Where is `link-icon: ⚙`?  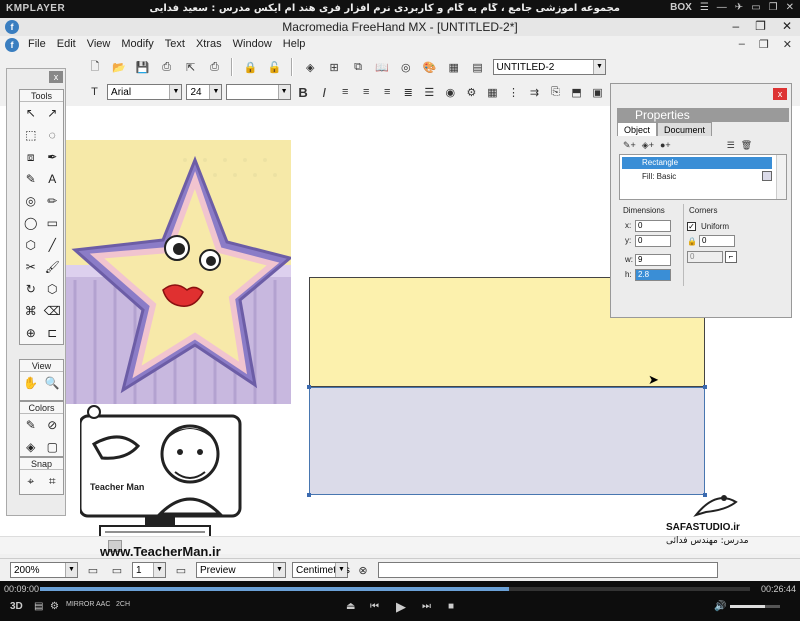
link-icon: ⚙ is located at coordinates (471, 92).